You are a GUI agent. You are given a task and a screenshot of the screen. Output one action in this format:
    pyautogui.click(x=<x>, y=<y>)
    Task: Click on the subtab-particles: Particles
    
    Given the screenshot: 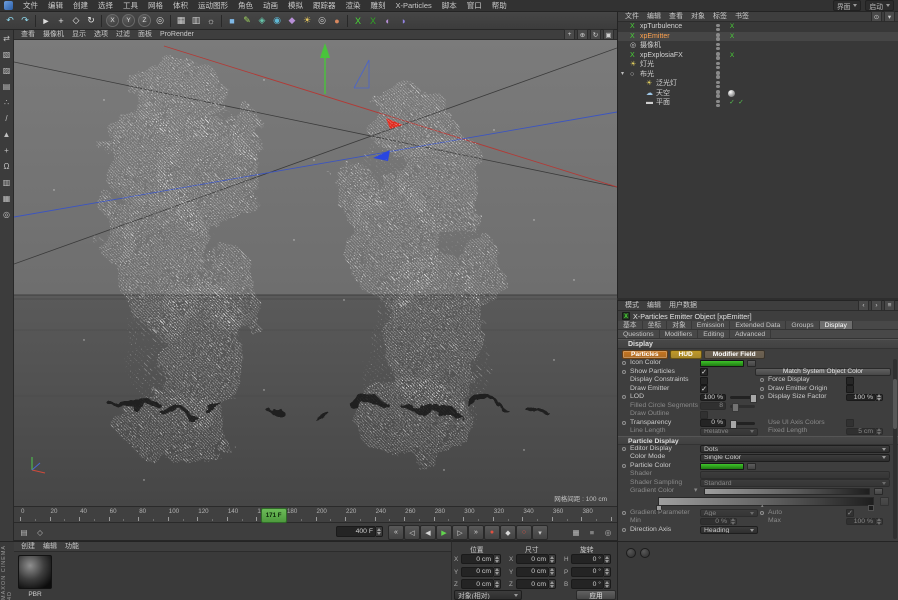 What is the action you would take?
    pyautogui.click(x=645, y=354)
    